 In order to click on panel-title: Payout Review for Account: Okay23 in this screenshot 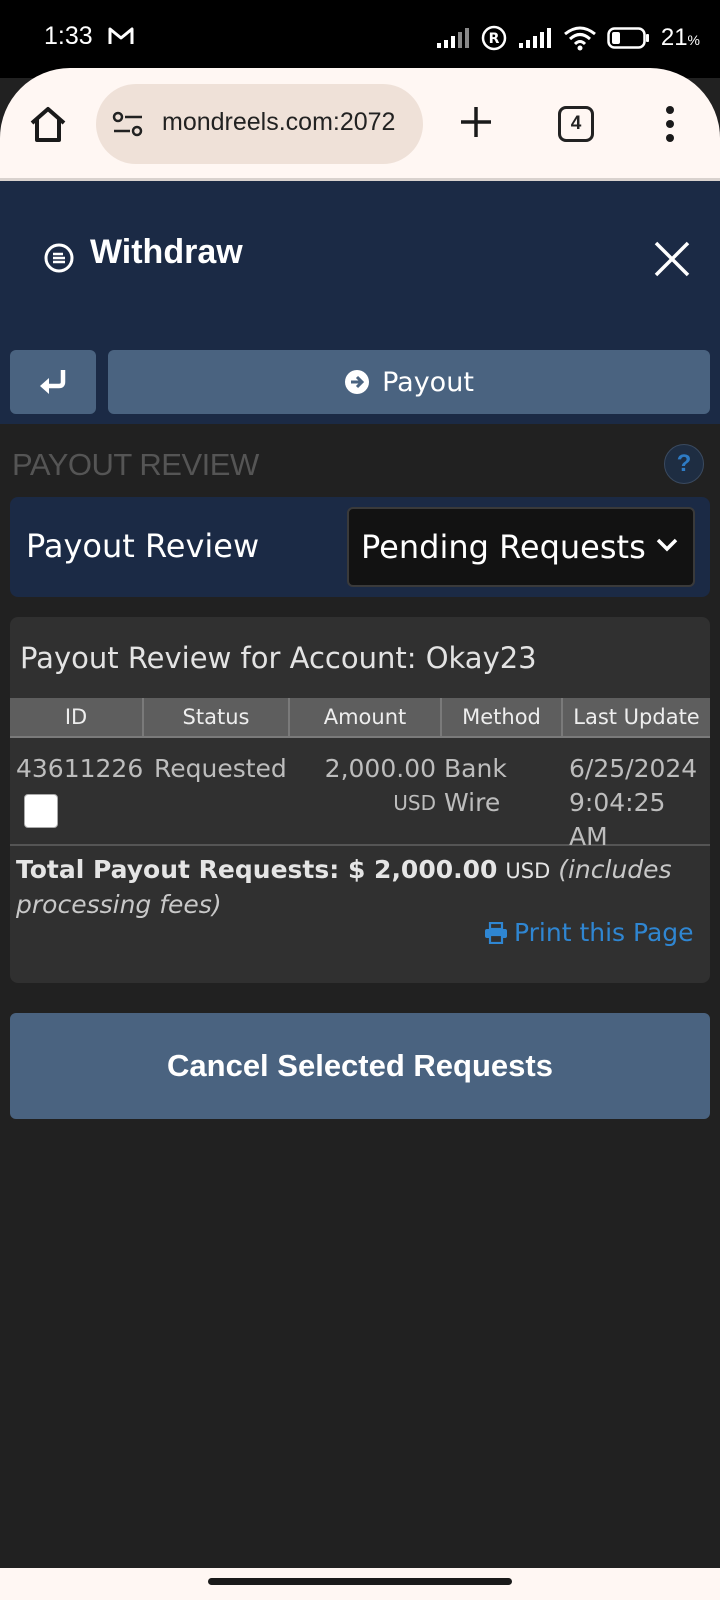, I will do `click(278, 658)`.